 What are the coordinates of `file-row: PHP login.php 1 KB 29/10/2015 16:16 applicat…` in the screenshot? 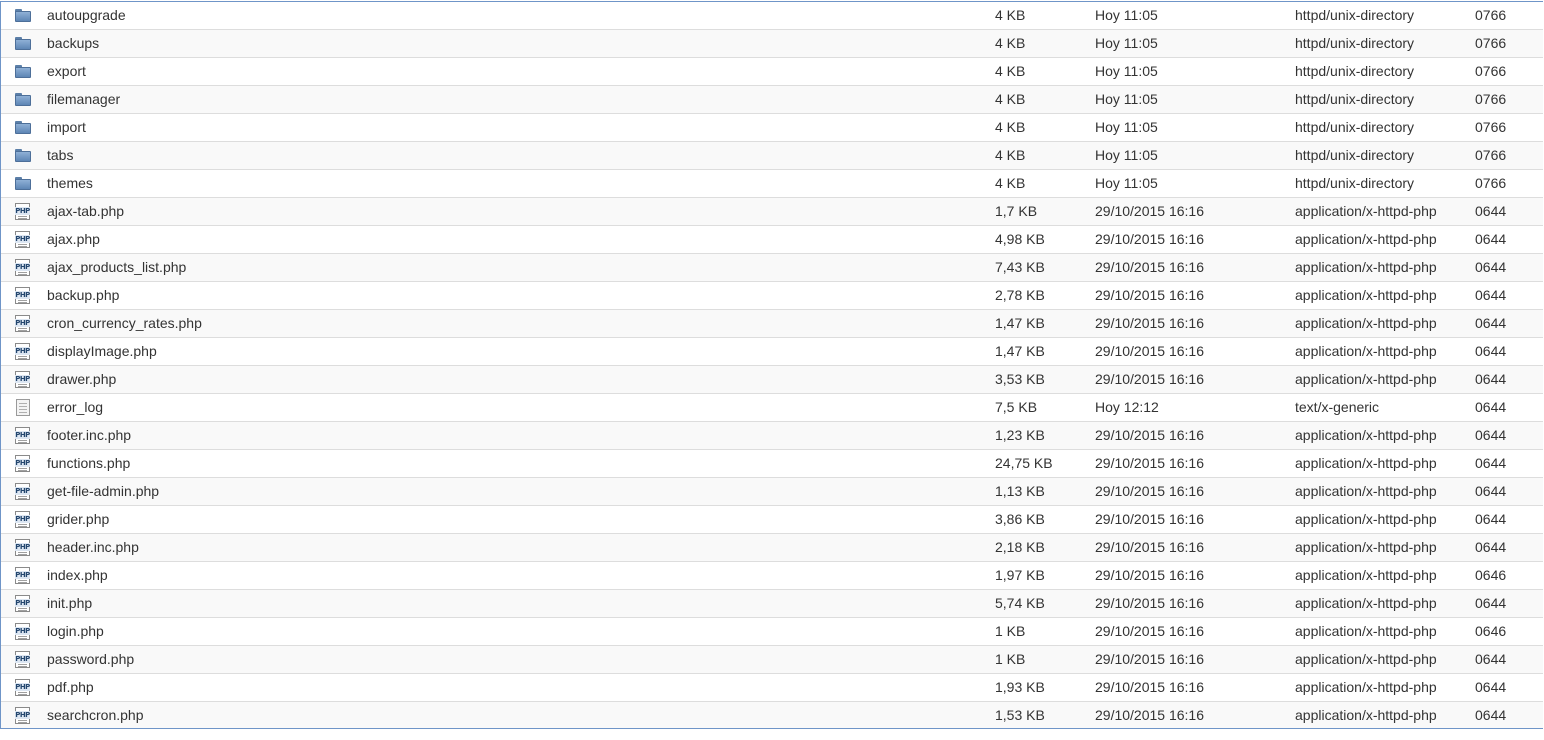 It's located at (772, 632).